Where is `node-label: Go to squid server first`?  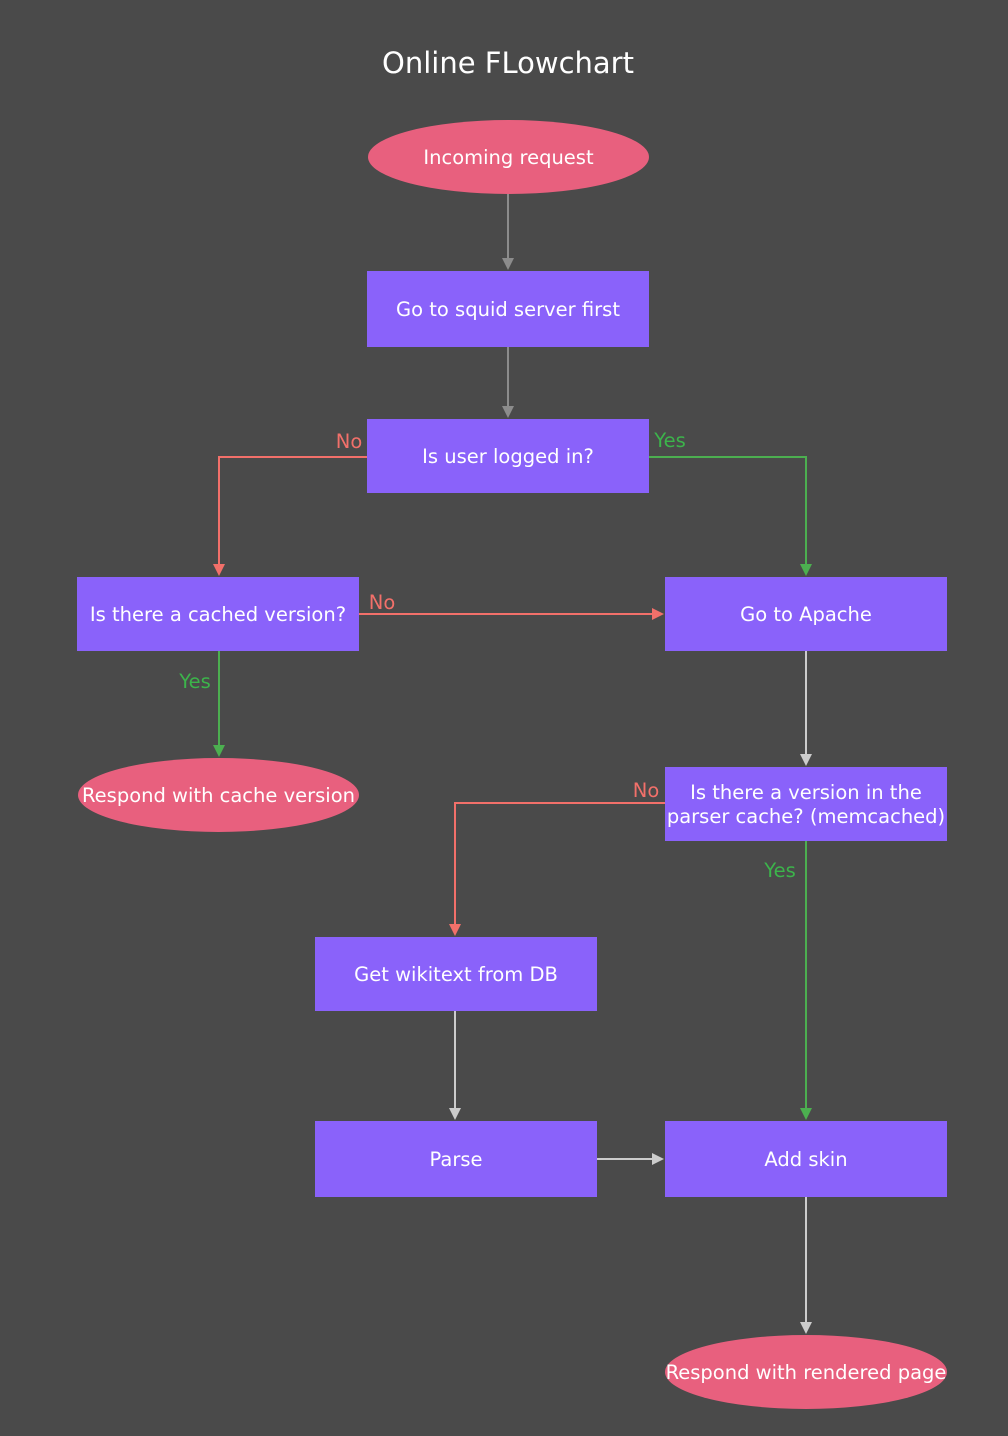 node-label: Go to squid server first is located at coordinates (508, 309).